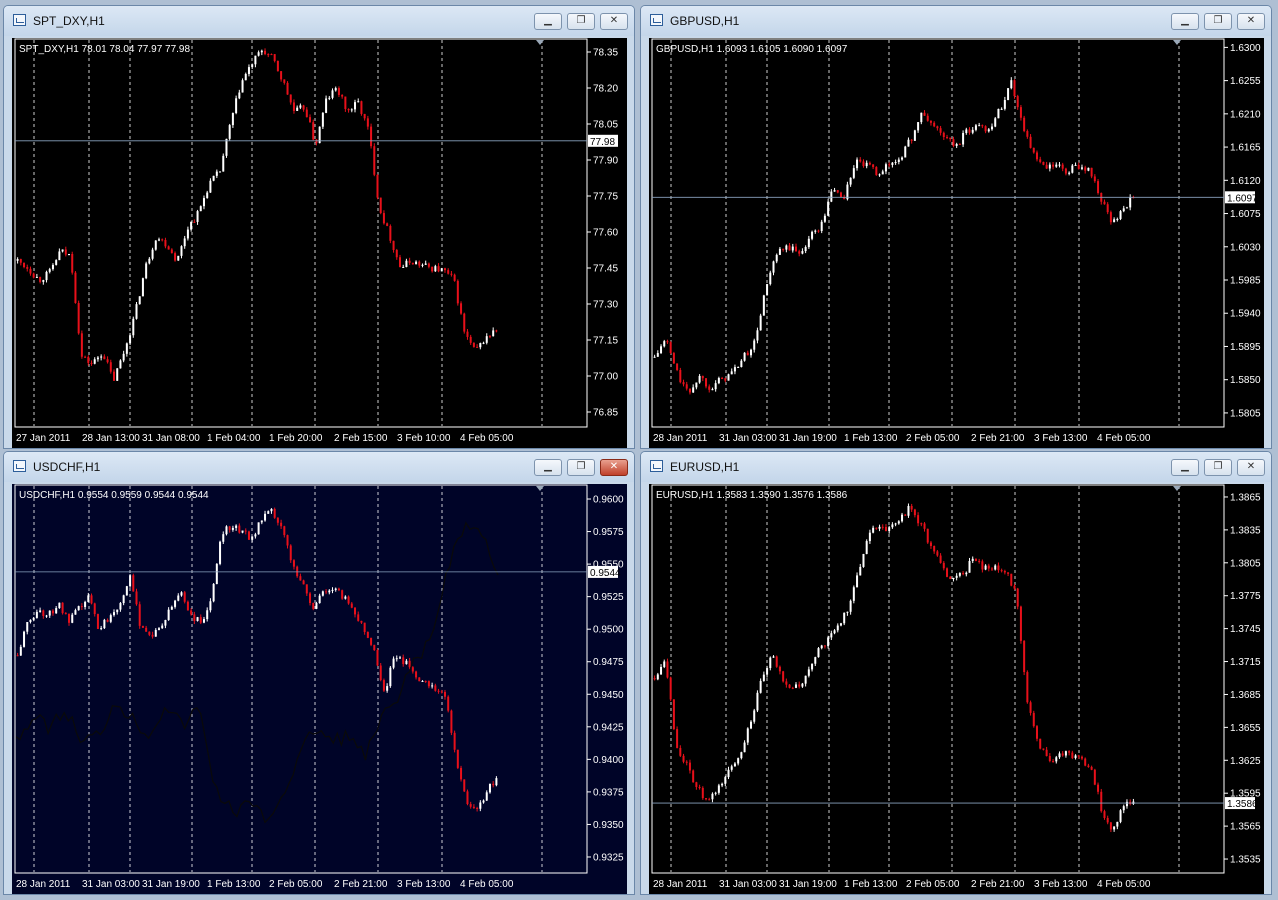 Image resolution: width=1278 pixels, height=900 pixels. Describe the element at coordinates (319, 21) in the screenshot. I see `title-bar: SPT_DXY,H1 ▁ ❐ ✕` at that location.